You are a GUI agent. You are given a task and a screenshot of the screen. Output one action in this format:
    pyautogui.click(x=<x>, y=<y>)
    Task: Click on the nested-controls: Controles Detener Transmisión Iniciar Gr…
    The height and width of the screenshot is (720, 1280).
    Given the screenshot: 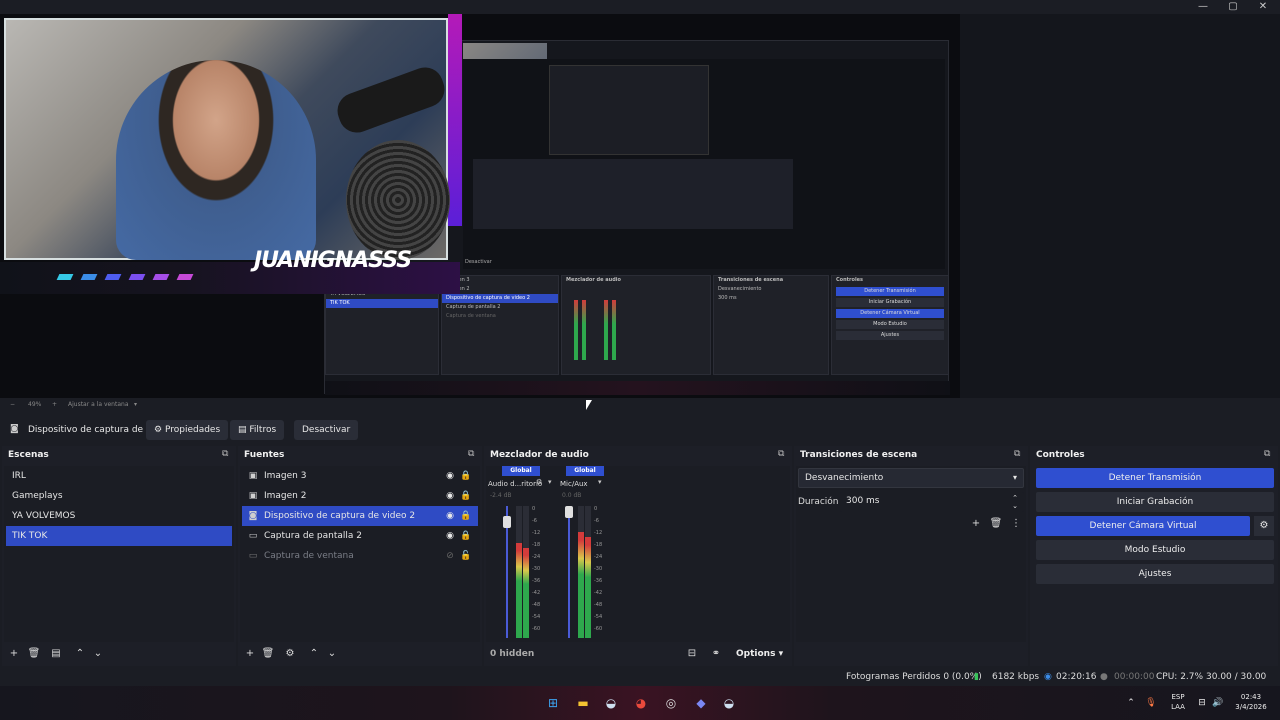 What is the action you would take?
    pyautogui.click(x=890, y=325)
    